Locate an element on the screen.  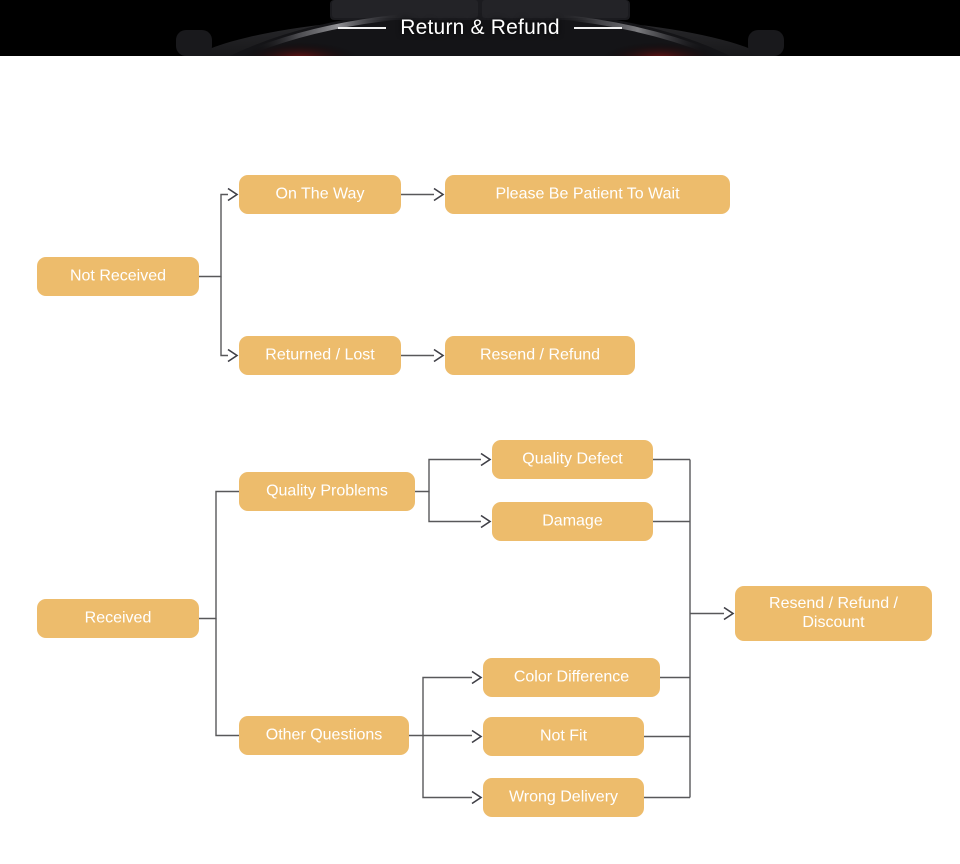
node-label: Damage is located at coordinates (572, 521).